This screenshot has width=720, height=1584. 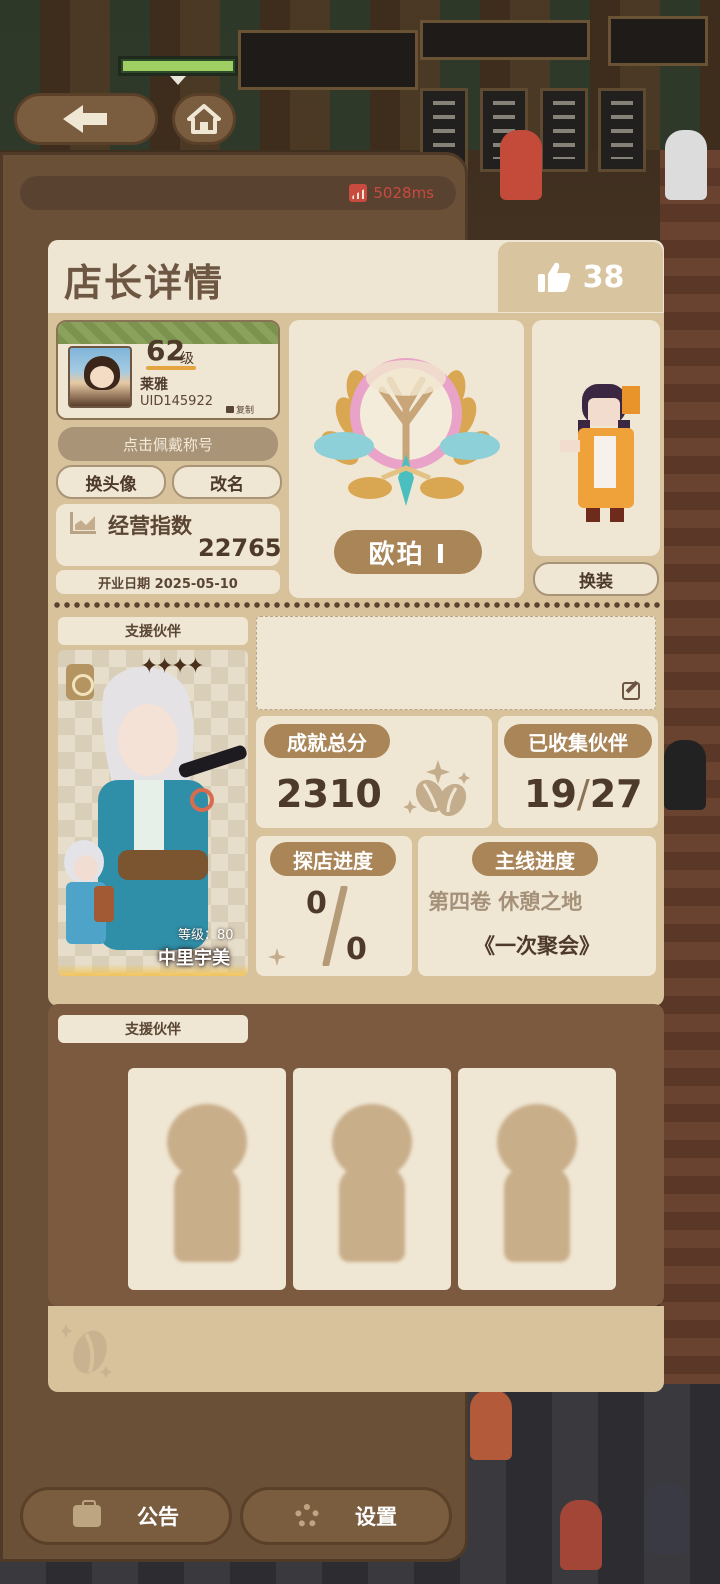 I want to click on change-avatar-button: 换头像, so click(x=111, y=482).